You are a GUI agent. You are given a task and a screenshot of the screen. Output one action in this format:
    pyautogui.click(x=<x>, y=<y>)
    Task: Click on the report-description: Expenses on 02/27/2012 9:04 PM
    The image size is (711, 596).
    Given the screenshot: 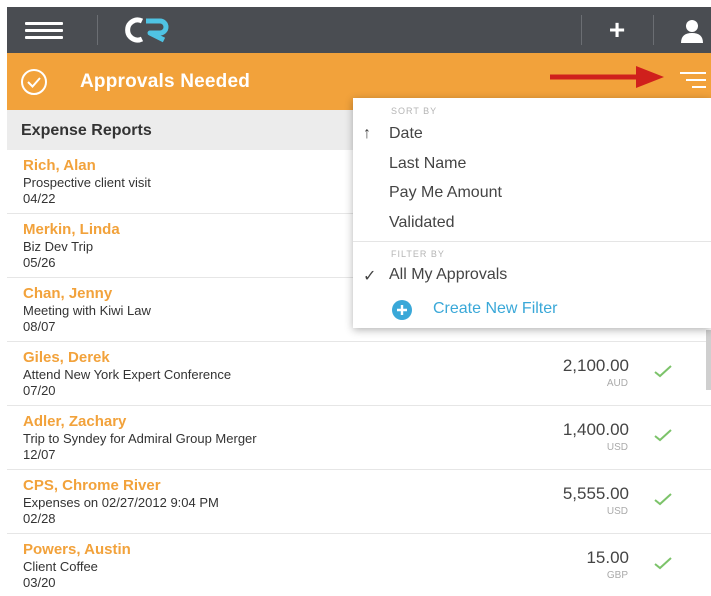 What is the action you would take?
    pyautogui.click(x=121, y=502)
    